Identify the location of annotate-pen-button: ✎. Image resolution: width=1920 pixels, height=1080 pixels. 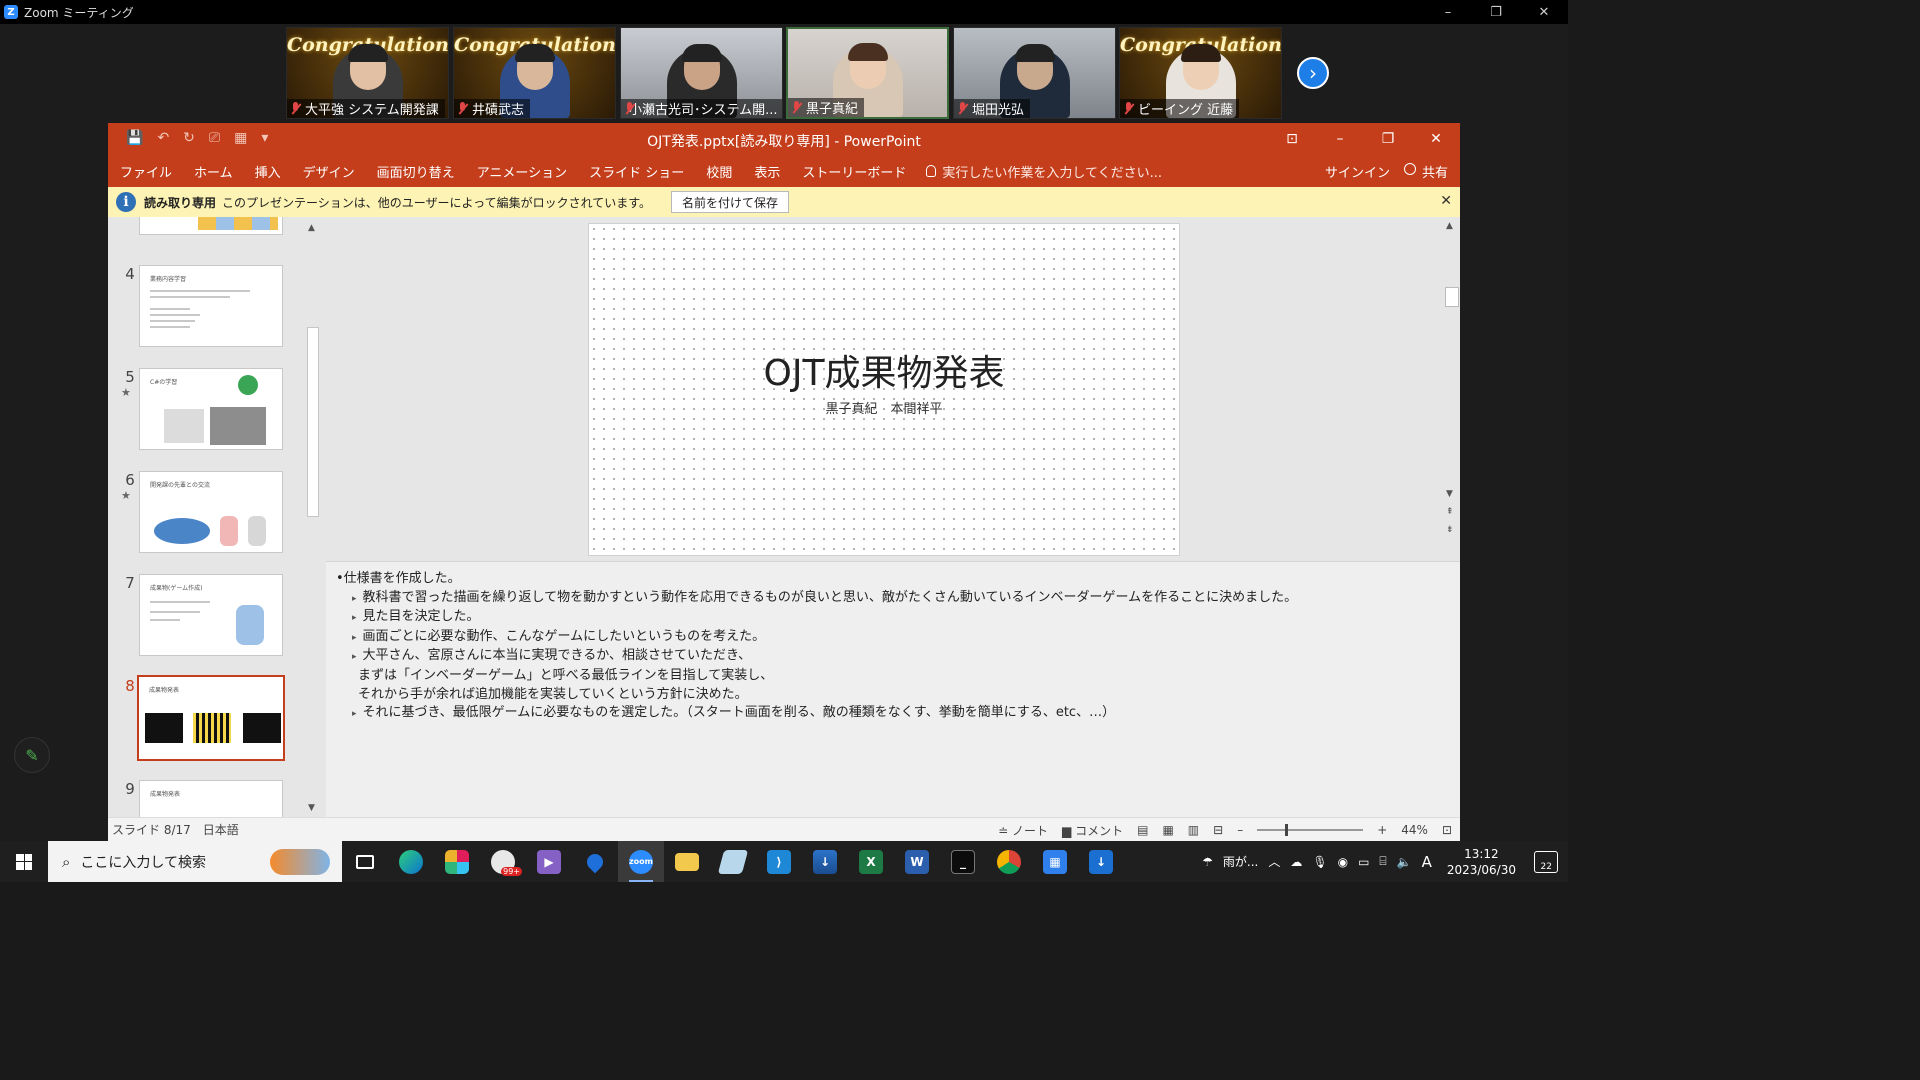
(32, 755).